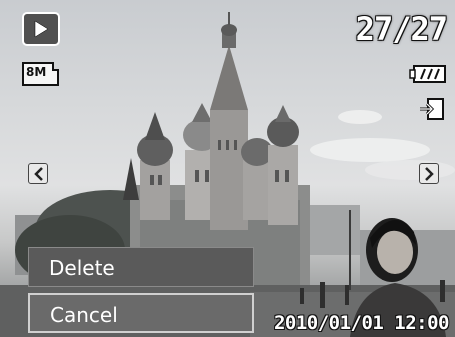 The width and height of the screenshot is (455, 337). Describe the element at coordinates (141, 267) in the screenshot. I see `delete-menu-item: Delete` at that location.